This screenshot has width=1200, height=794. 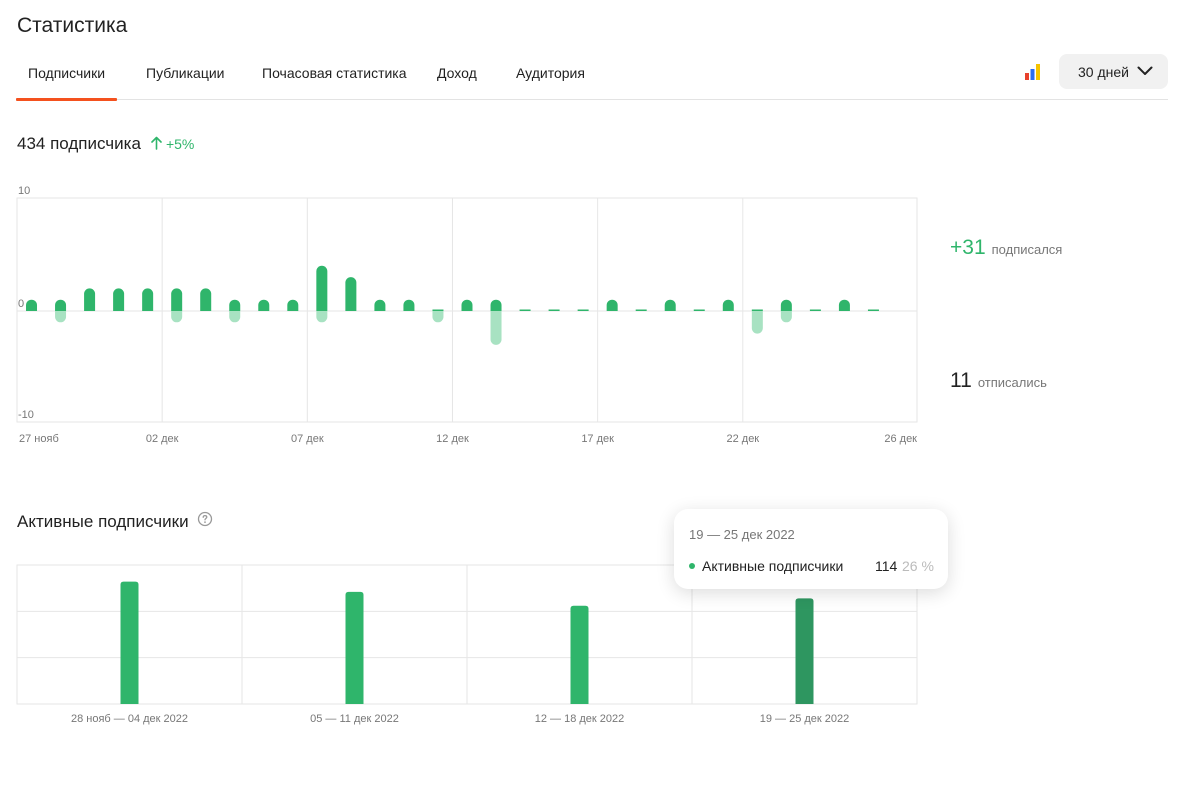 I want to click on tab-publications: Публикации, so click(x=185, y=77).